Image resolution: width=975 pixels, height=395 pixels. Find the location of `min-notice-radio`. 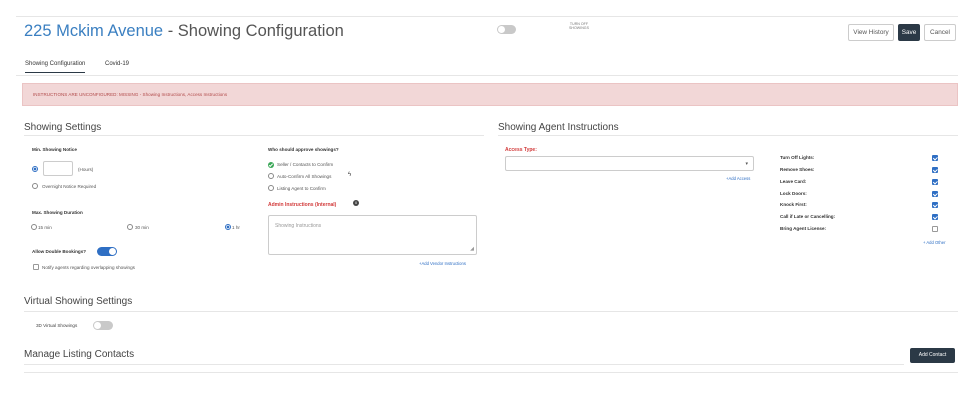

min-notice-radio is located at coordinates (35, 169).